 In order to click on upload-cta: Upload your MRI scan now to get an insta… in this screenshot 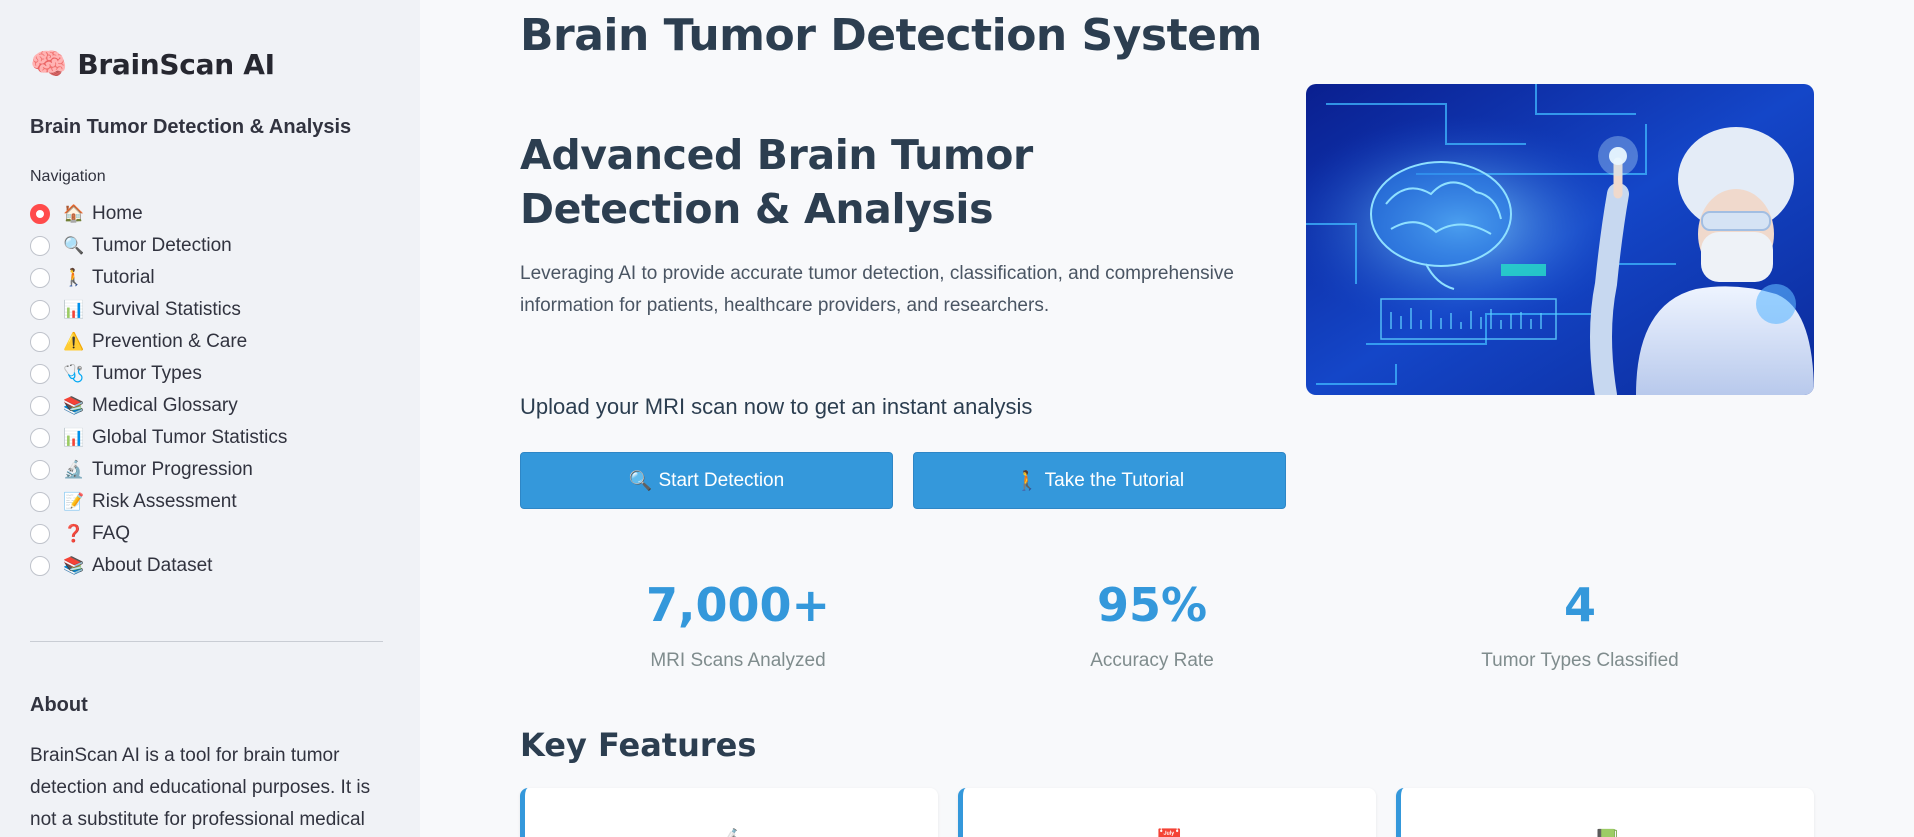, I will do `click(776, 406)`.